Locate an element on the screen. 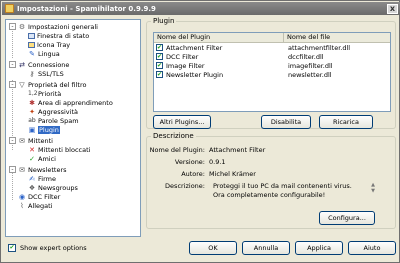 The image size is (400, 263). plugin-file: dccfilter.dll is located at coordinates (306, 56).